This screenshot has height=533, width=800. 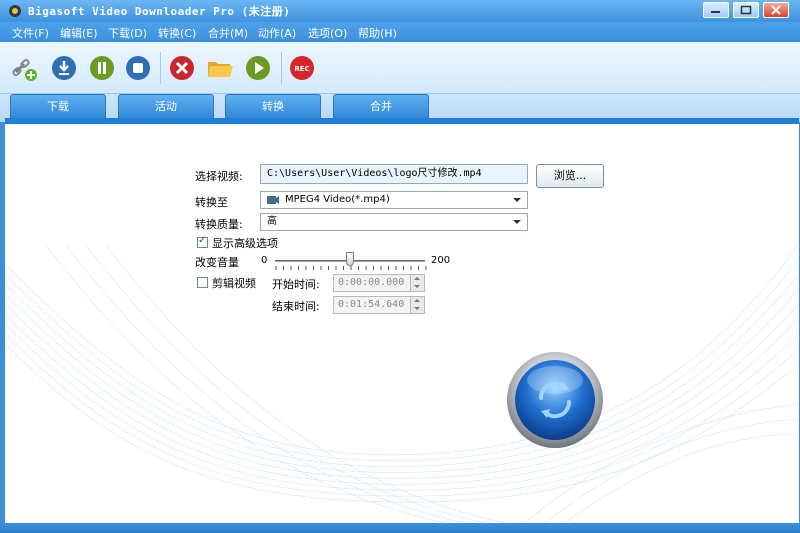 I want to click on app-logo-icon, so click(x=15, y=11).